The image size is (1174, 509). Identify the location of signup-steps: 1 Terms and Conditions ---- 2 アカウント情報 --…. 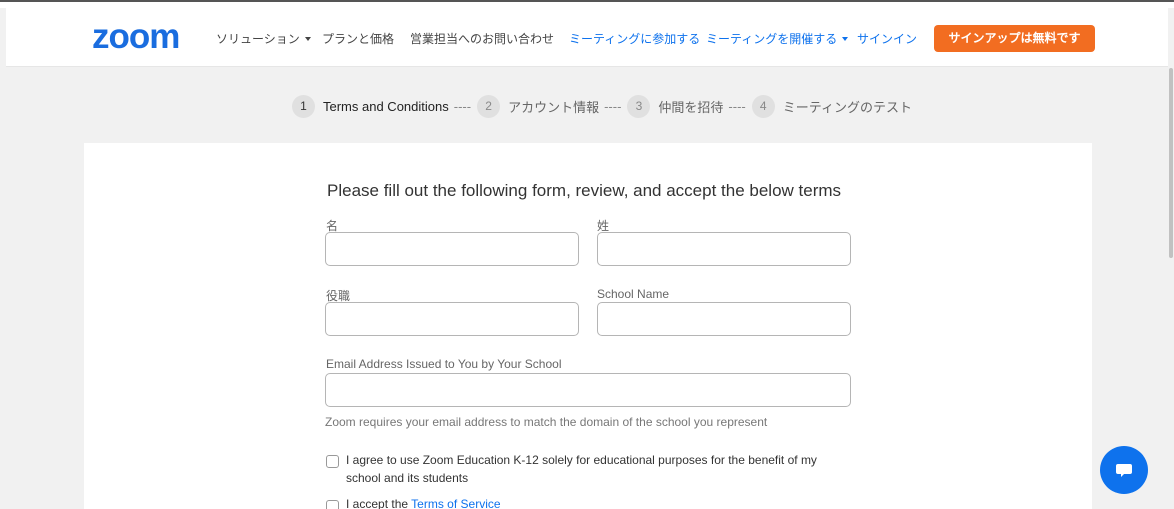
(602, 106).